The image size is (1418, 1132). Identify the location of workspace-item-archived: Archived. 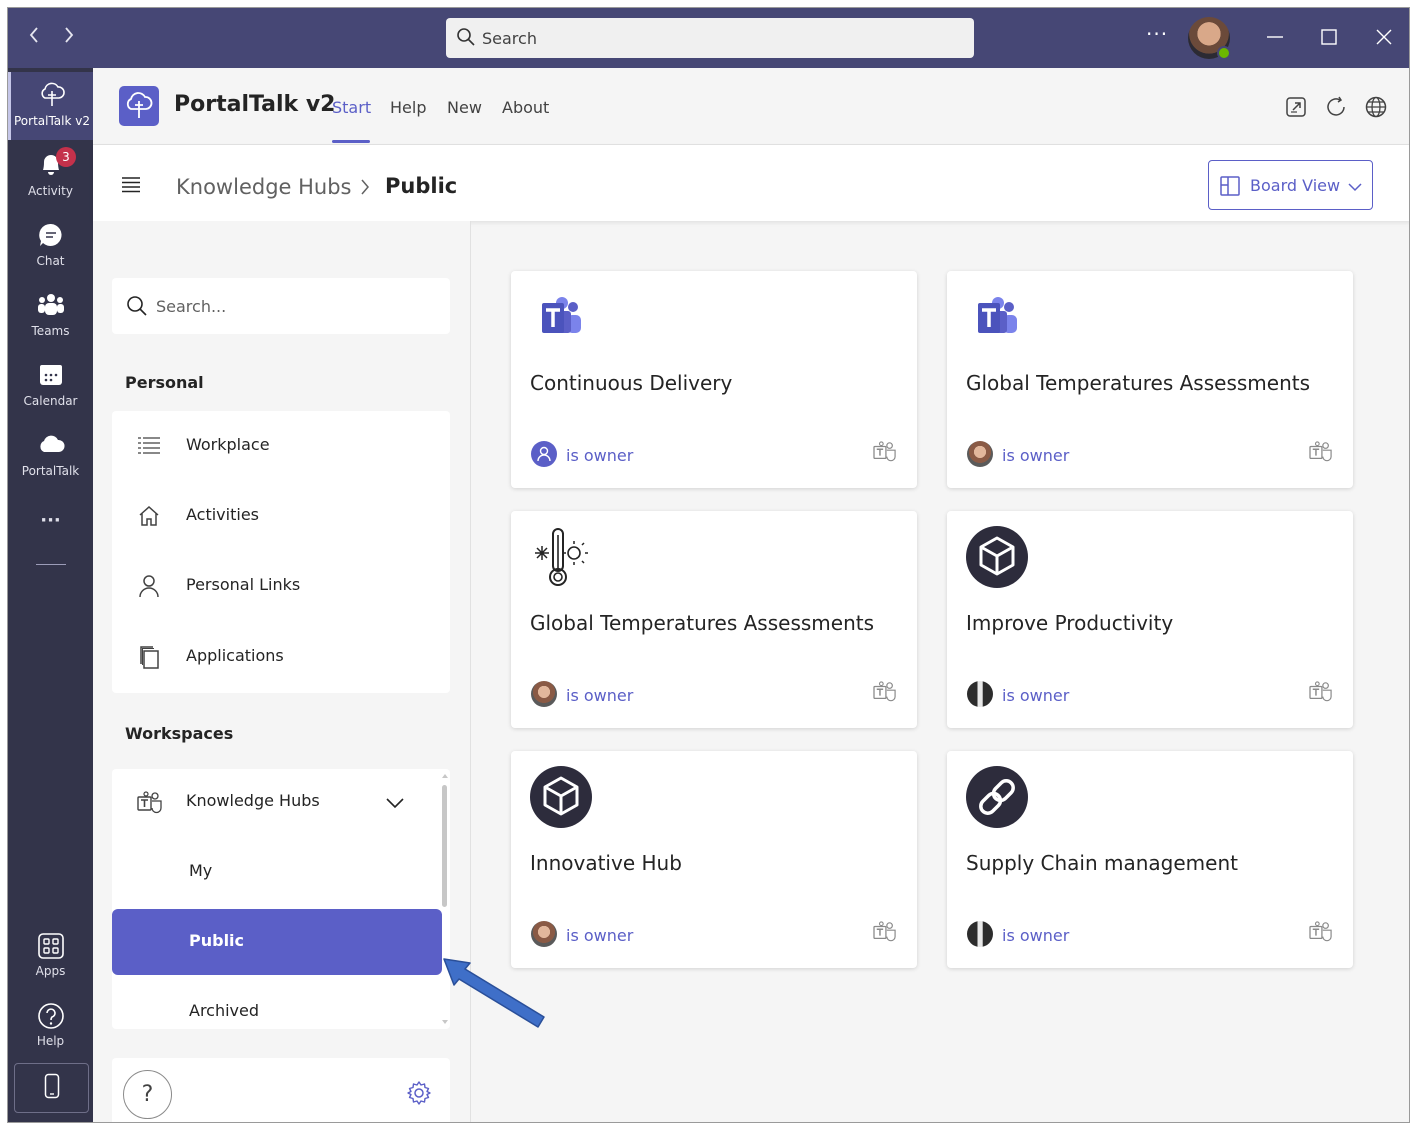
(277, 1004).